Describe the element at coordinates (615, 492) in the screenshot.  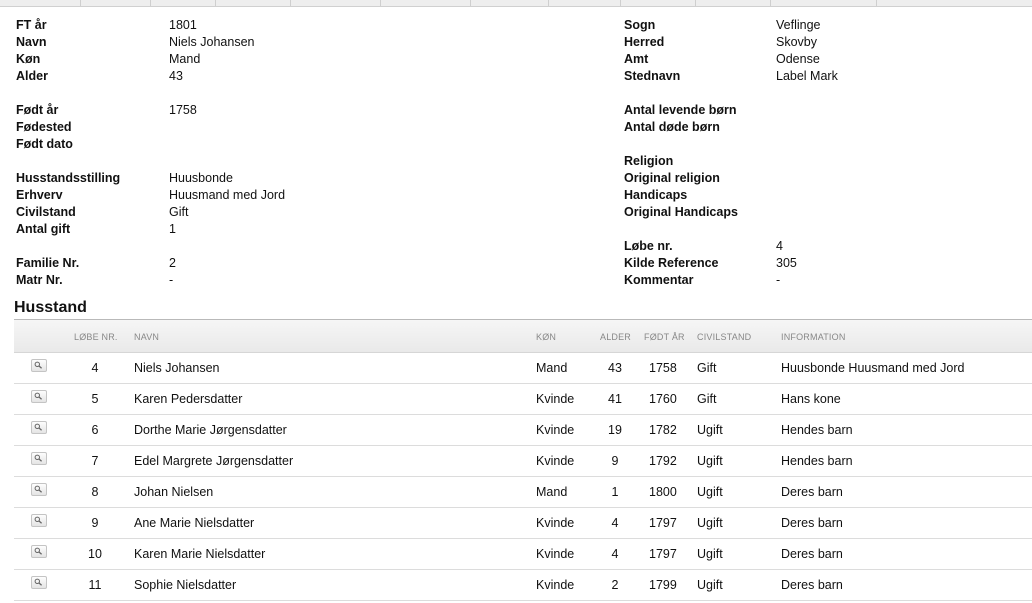
I see `cell-alder: 1` at that location.